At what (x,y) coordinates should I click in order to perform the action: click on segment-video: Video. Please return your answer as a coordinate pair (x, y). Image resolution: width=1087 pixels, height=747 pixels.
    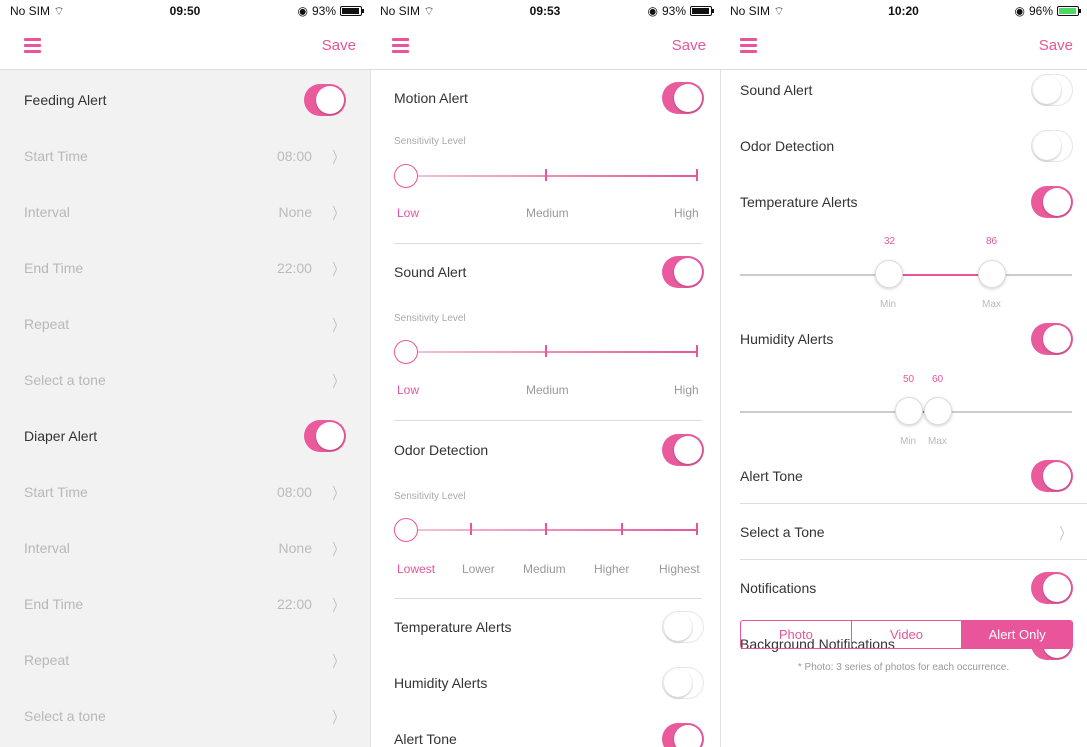
    Looking at the image, I should click on (907, 634).